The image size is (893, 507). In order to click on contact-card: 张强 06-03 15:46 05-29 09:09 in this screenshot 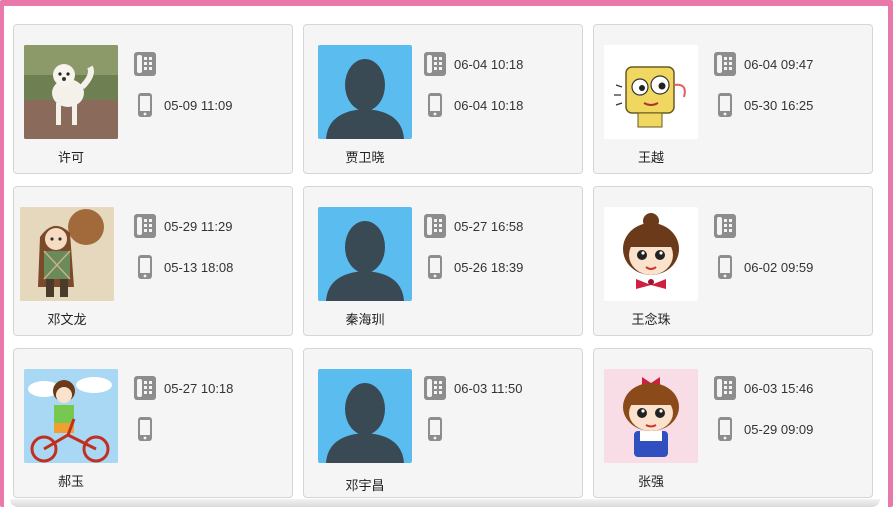, I will do `click(733, 423)`.